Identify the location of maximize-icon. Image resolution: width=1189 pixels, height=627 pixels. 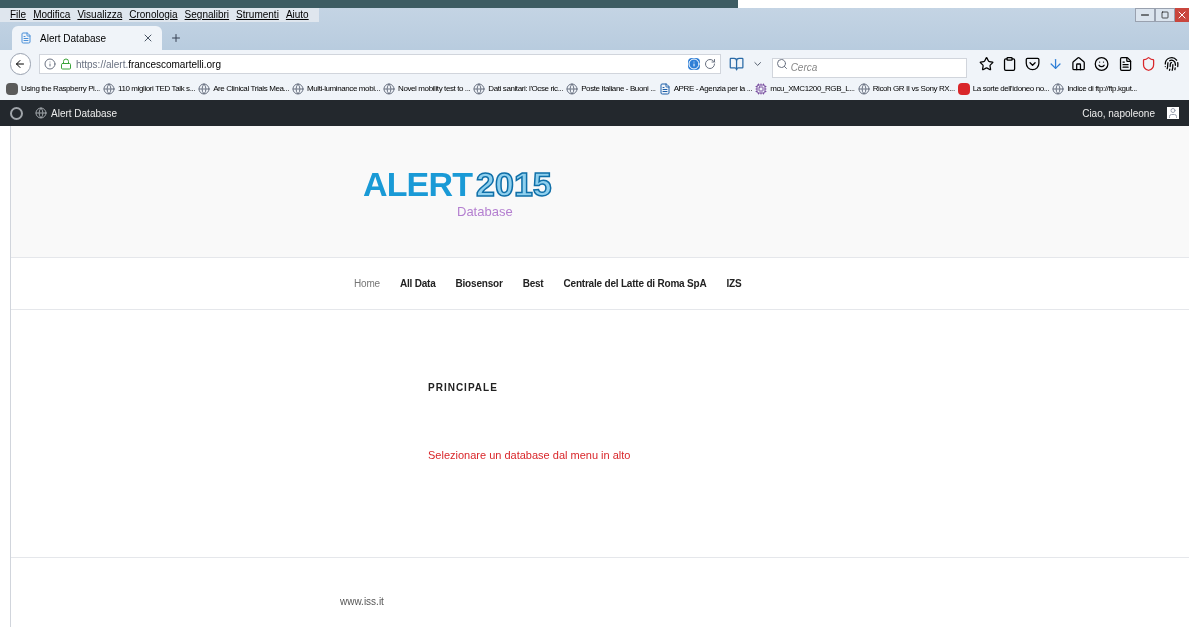
(1165, 15).